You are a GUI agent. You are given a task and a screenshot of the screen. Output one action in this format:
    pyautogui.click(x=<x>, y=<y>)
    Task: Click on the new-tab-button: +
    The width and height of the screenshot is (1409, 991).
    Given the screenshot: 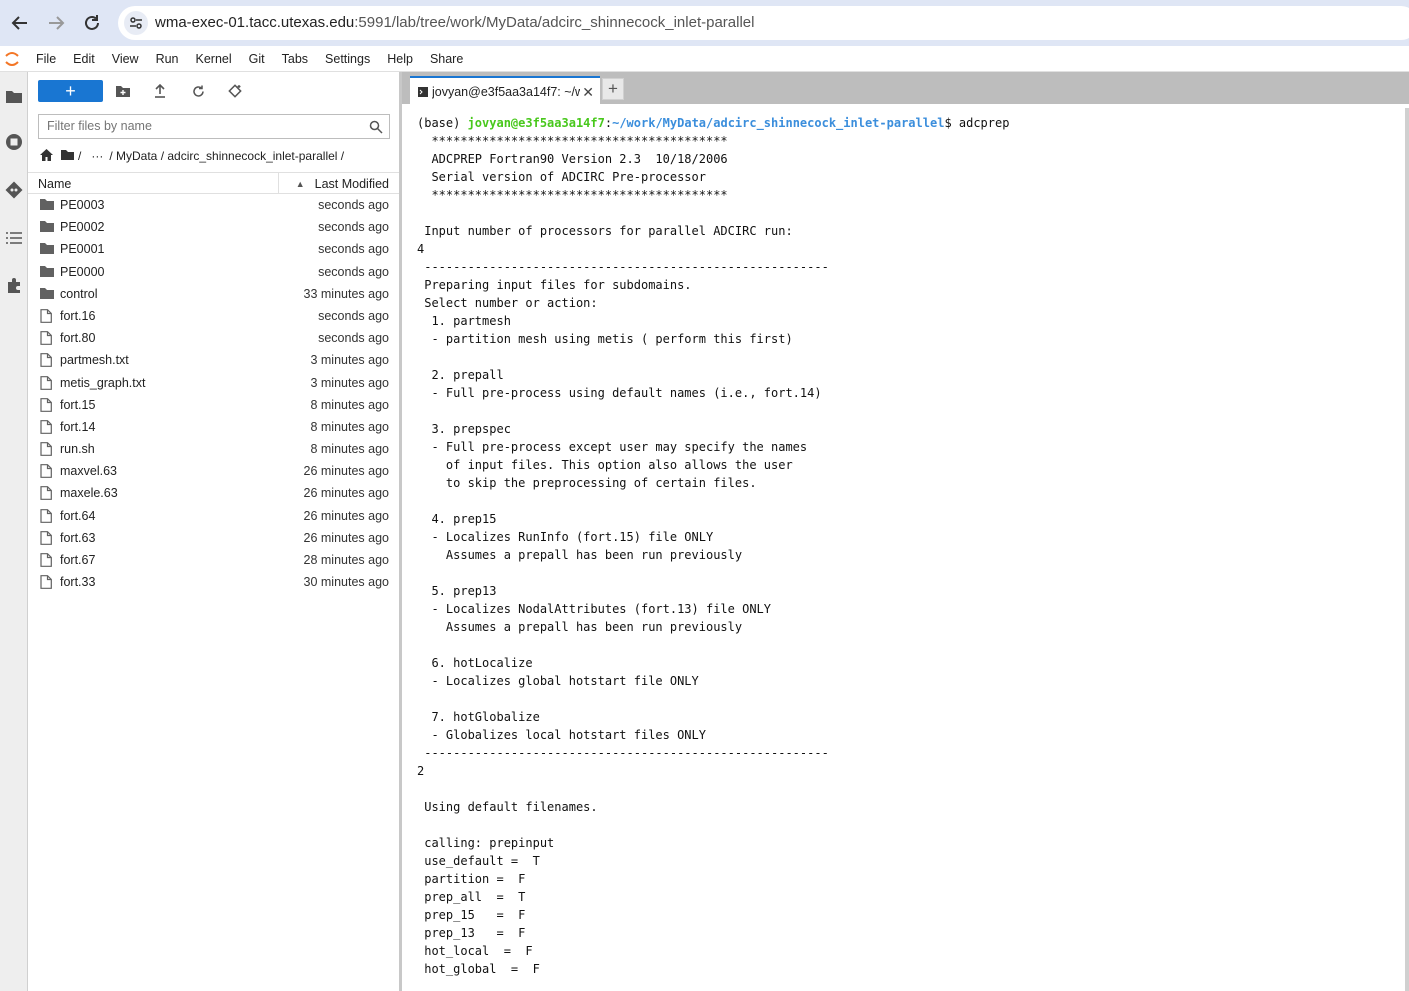 What is the action you would take?
    pyautogui.click(x=613, y=89)
    